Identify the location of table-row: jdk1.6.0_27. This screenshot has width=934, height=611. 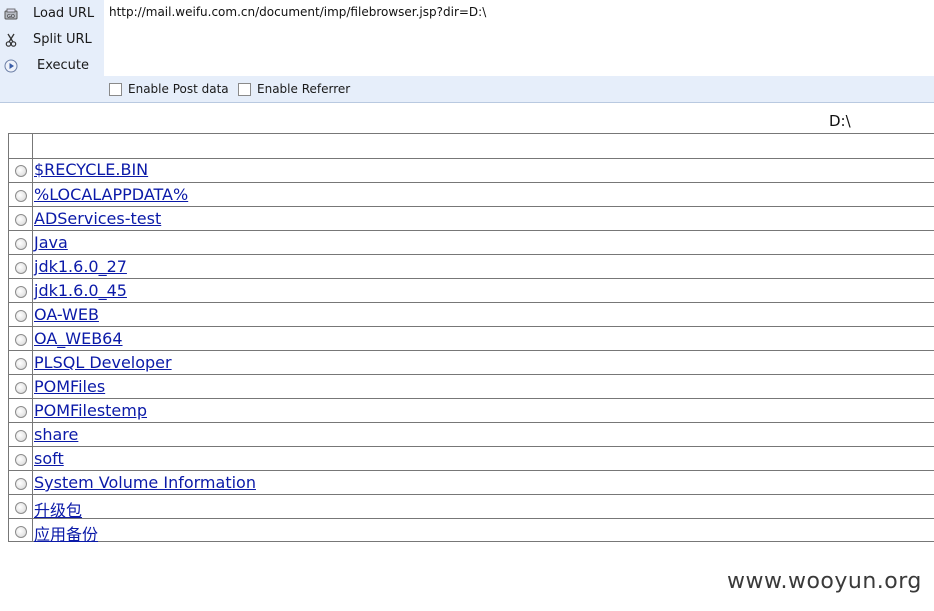
(471, 266).